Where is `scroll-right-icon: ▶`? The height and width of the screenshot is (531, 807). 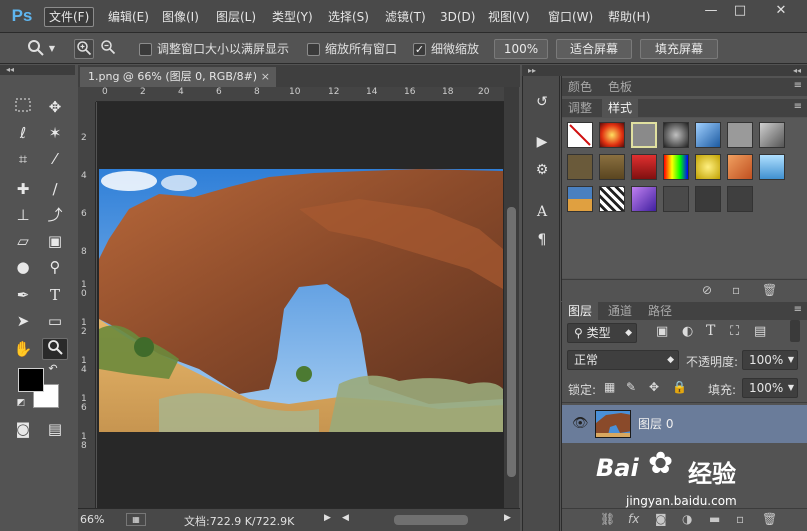
scroll-right-icon: ▶ is located at coordinates (507, 518).